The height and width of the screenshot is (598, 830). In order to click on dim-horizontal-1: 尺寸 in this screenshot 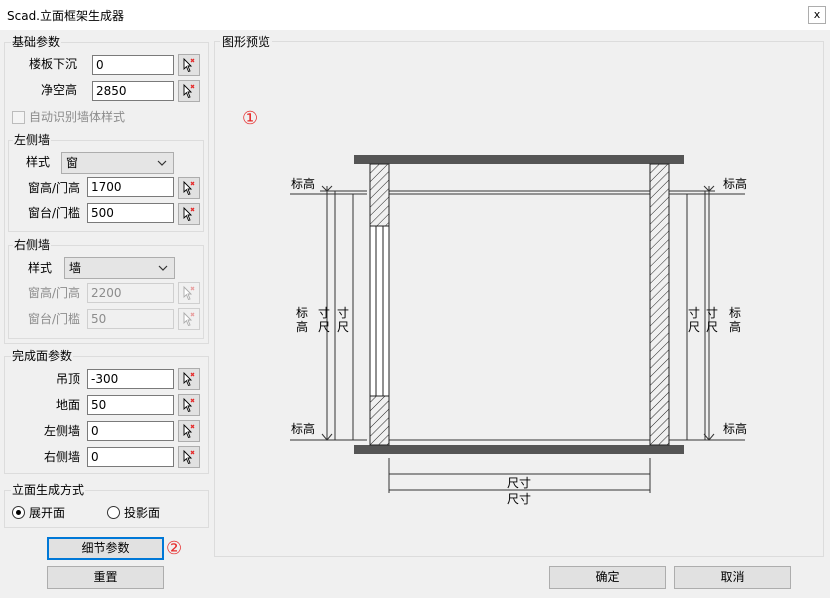, I will do `click(519, 483)`.